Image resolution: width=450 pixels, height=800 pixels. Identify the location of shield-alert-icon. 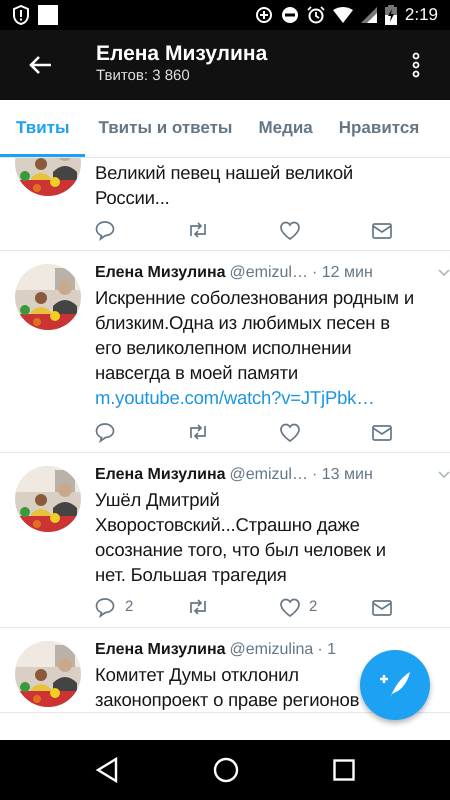
(21, 15).